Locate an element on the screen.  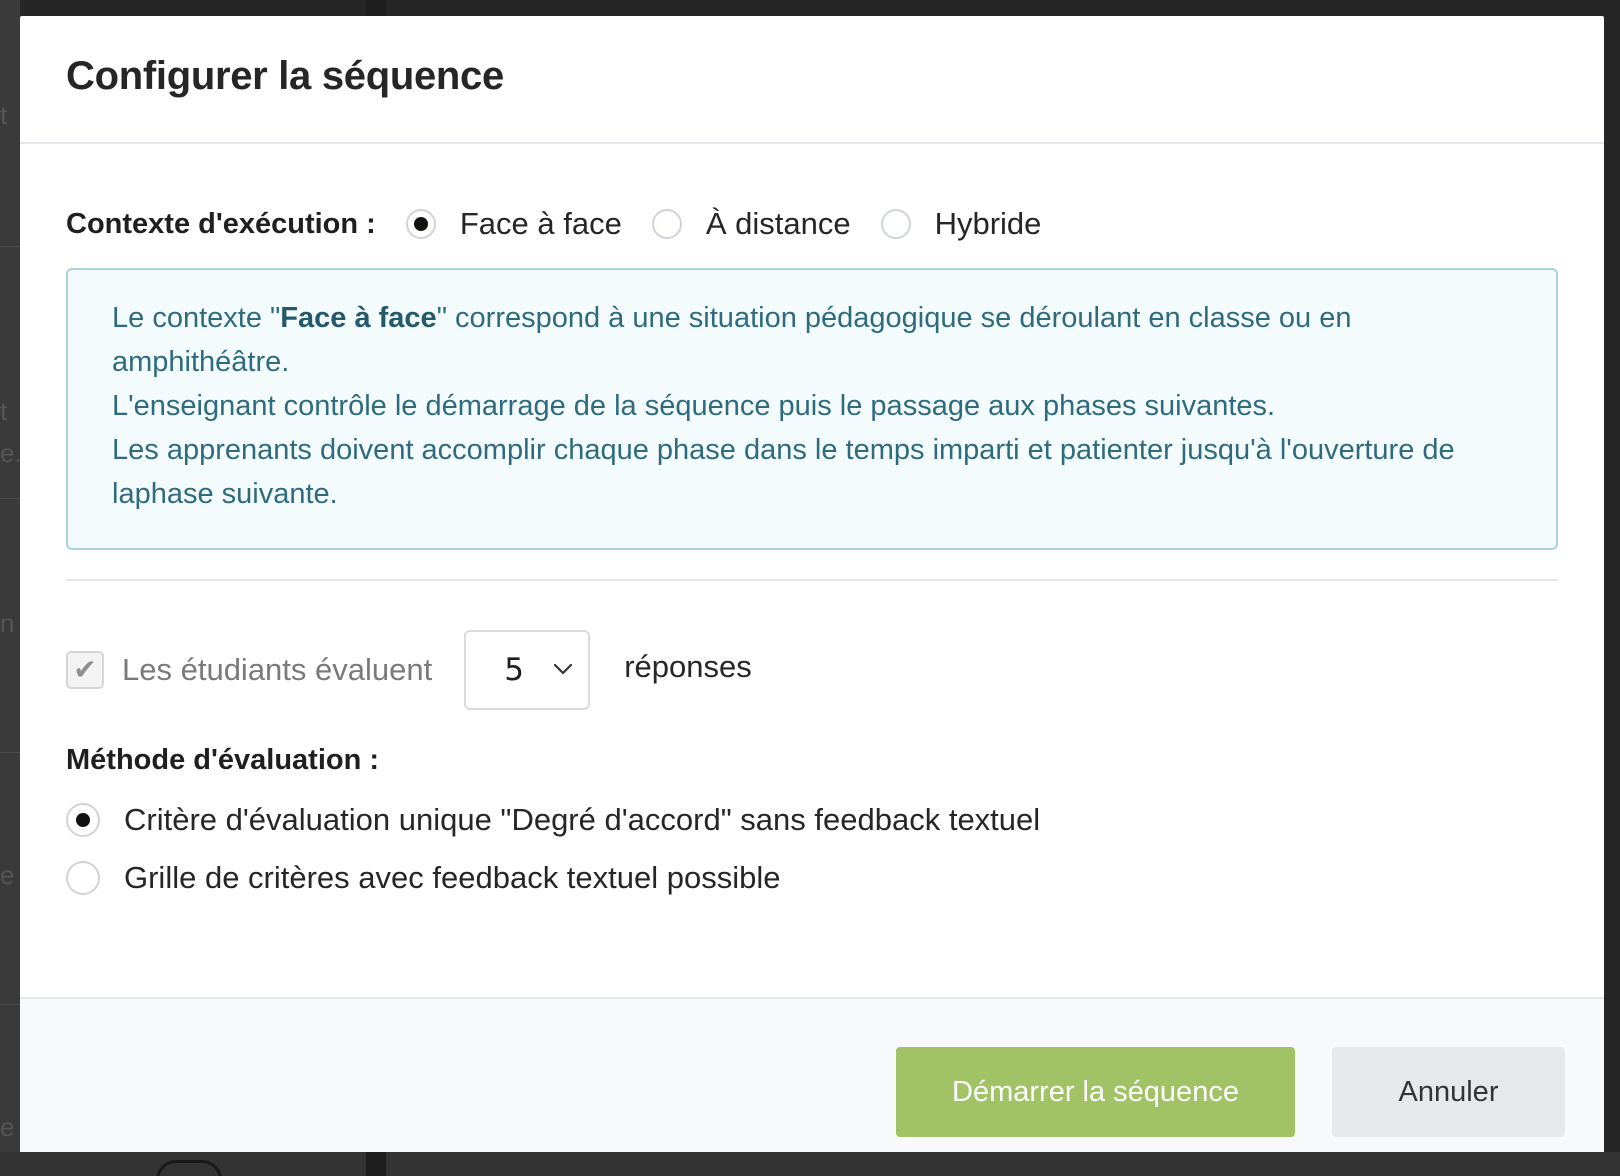
checkmark-icon: ✔ is located at coordinates (85, 669).